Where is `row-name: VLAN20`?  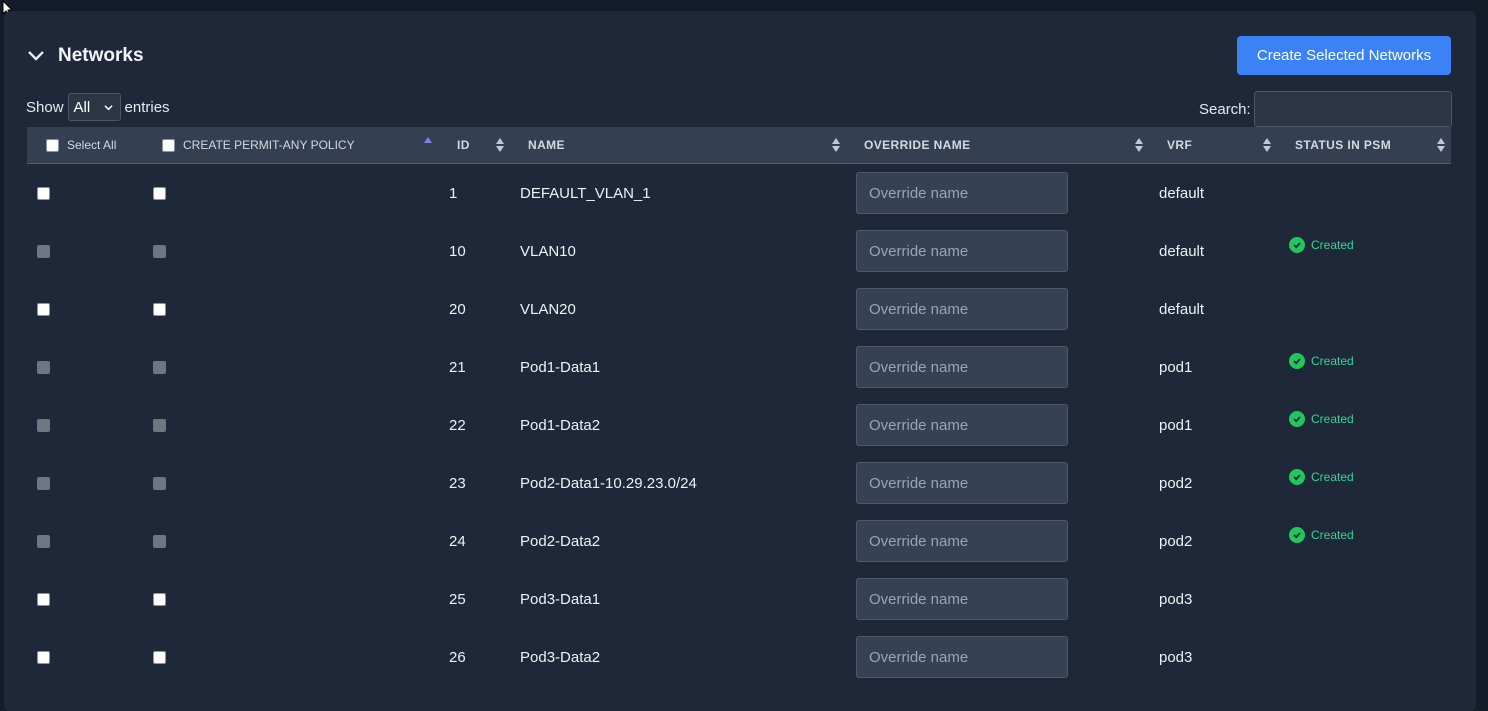
row-name: VLAN20 is located at coordinates (548, 309).